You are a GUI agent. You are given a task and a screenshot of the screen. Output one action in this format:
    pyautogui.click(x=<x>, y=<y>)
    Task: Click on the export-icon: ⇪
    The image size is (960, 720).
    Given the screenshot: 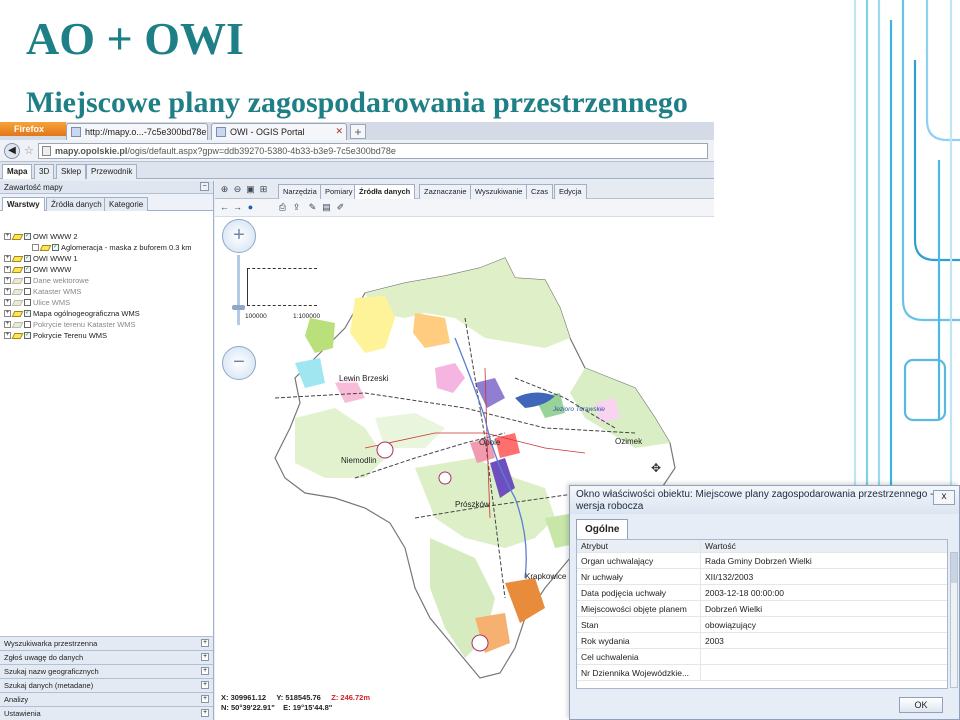 What is the action you would take?
    pyautogui.click(x=296, y=207)
    